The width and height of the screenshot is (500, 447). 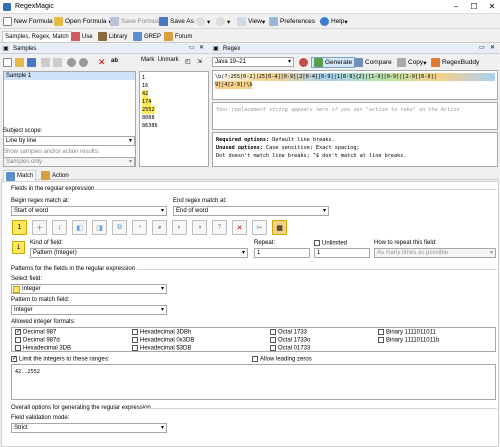 I want to click on move-up-icon, so click(x=71, y=62).